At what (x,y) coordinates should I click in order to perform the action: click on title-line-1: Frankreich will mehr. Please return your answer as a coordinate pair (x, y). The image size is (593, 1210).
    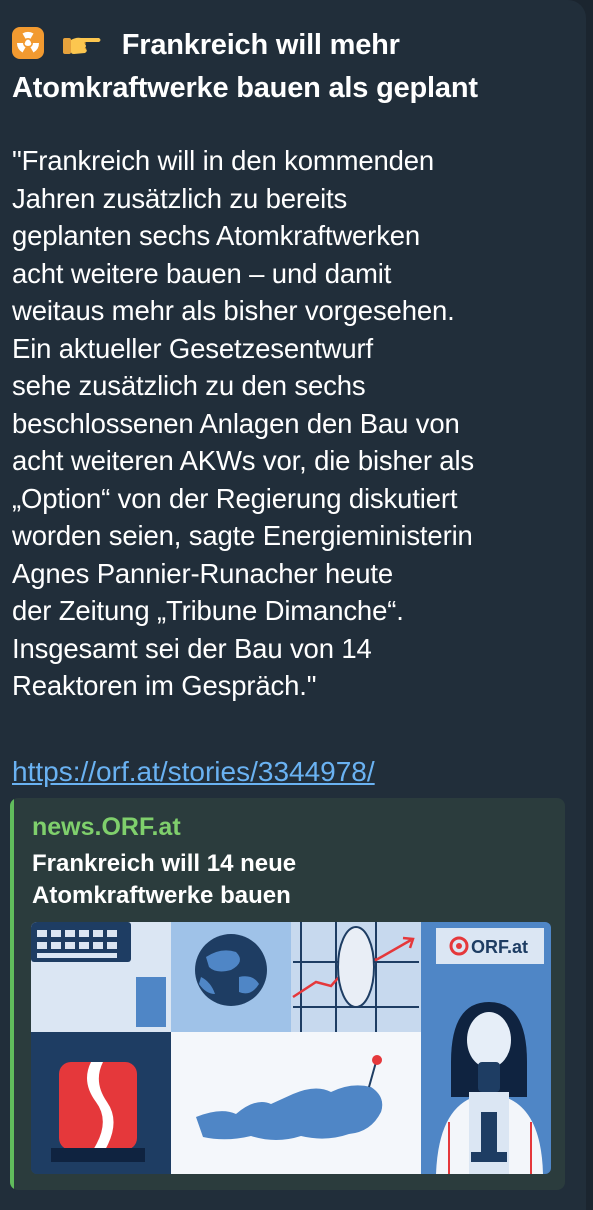
    Looking at the image, I should click on (260, 45).